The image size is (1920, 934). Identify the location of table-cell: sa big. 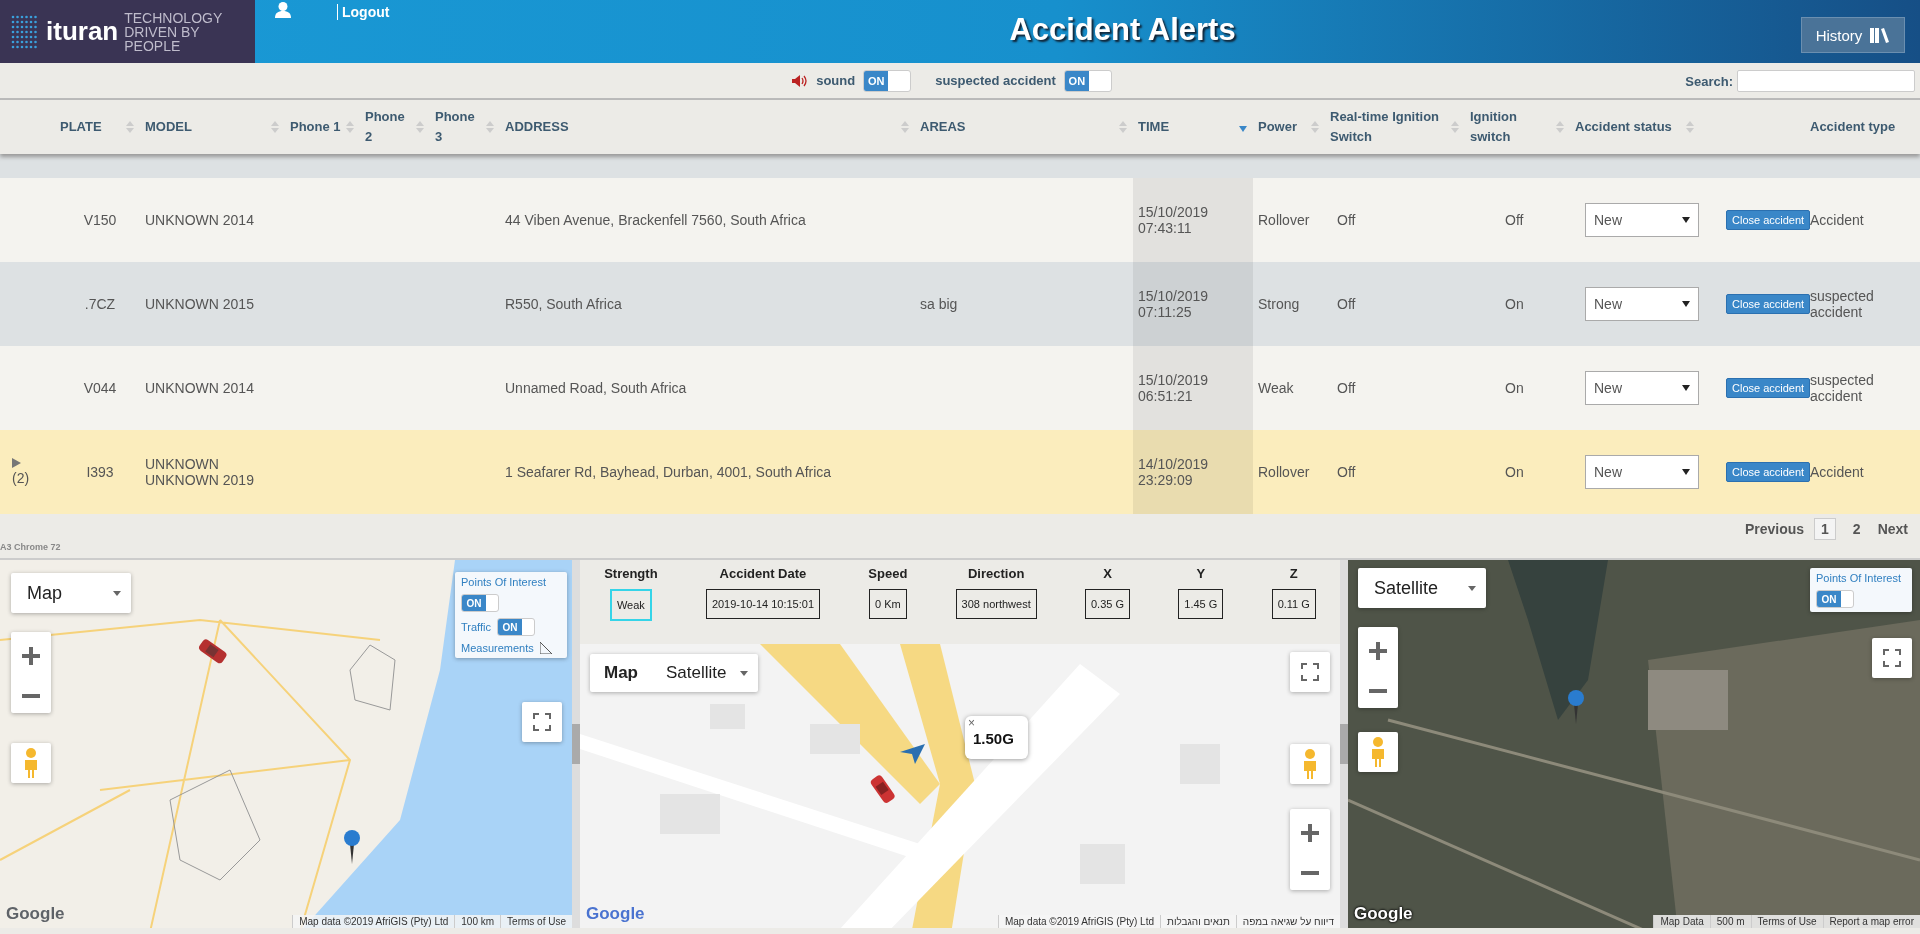
(939, 304).